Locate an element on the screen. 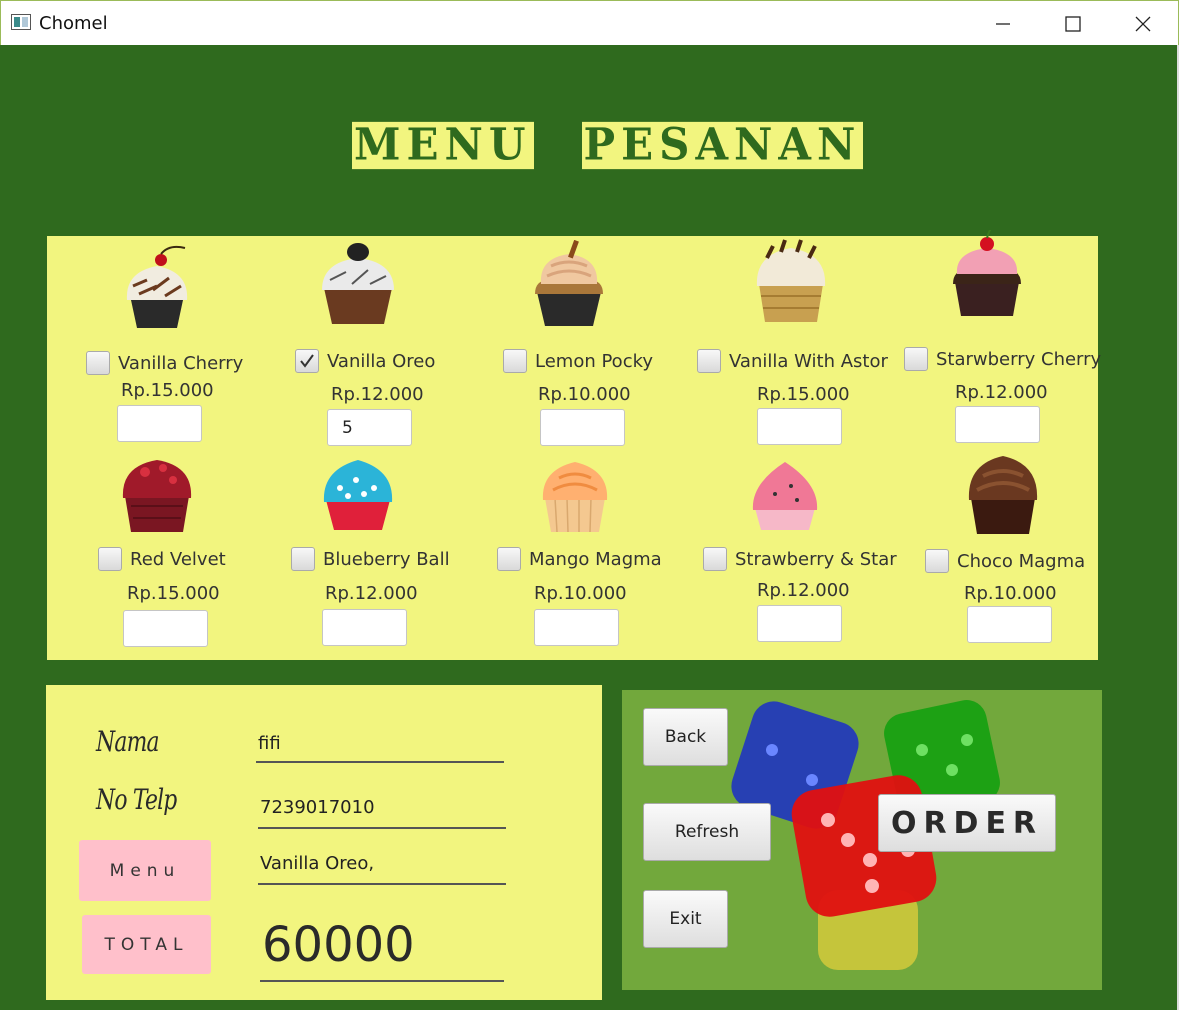  nama-field: fifi is located at coordinates (380, 748).